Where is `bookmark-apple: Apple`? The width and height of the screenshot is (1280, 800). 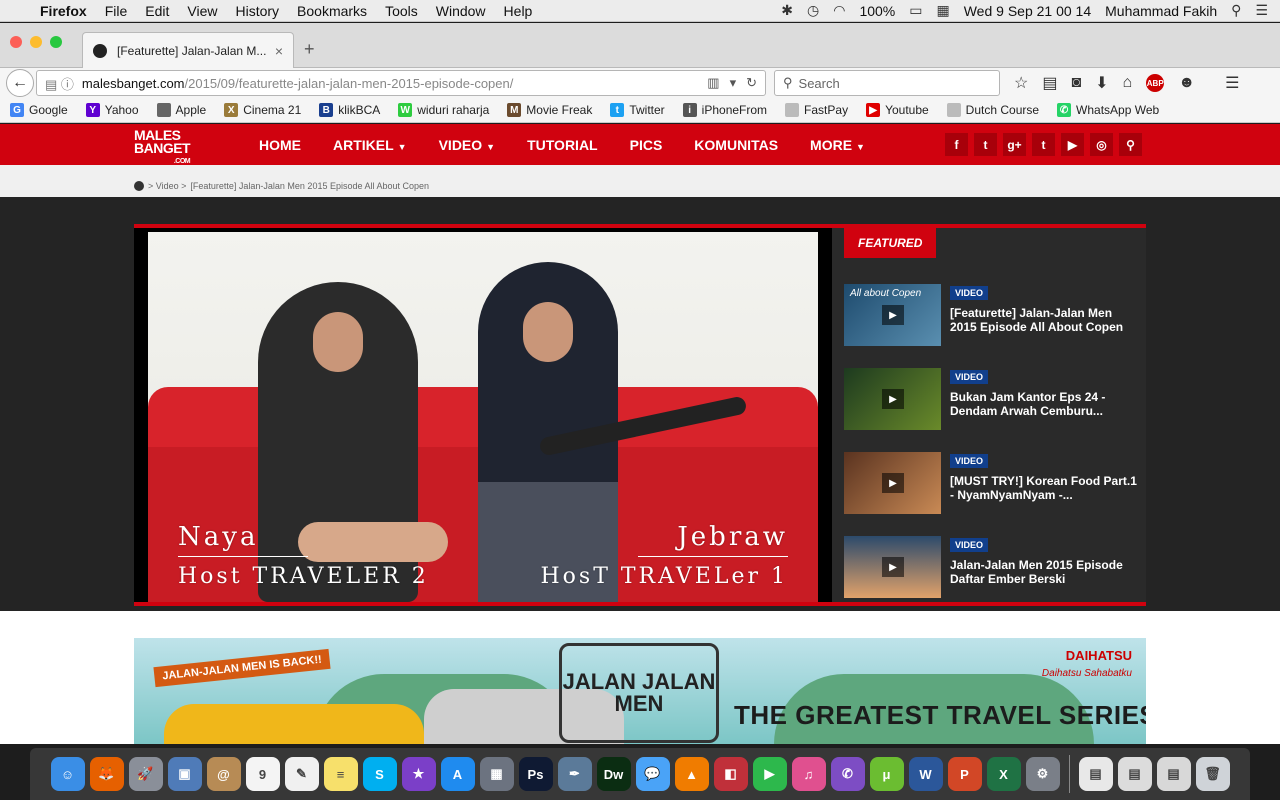
bookmark-apple: Apple is located at coordinates (181, 110).